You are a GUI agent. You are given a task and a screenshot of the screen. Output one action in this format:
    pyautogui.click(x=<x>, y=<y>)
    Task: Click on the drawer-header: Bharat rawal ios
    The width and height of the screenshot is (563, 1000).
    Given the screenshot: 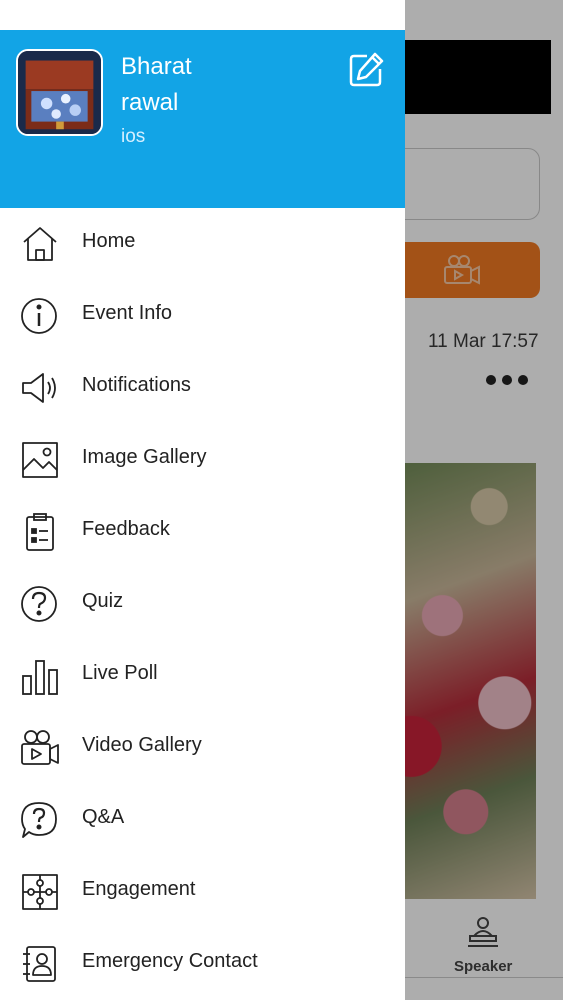 What is the action you would take?
    pyautogui.click(x=202, y=119)
    